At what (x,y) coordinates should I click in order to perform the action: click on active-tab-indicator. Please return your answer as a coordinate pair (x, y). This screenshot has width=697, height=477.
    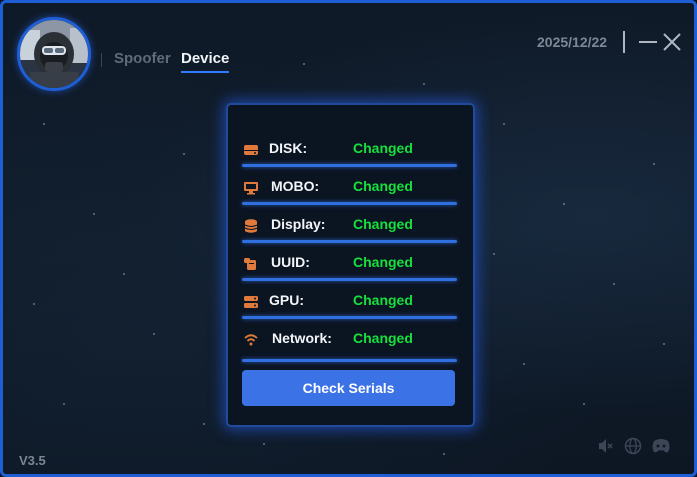
    Looking at the image, I should click on (205, 72).